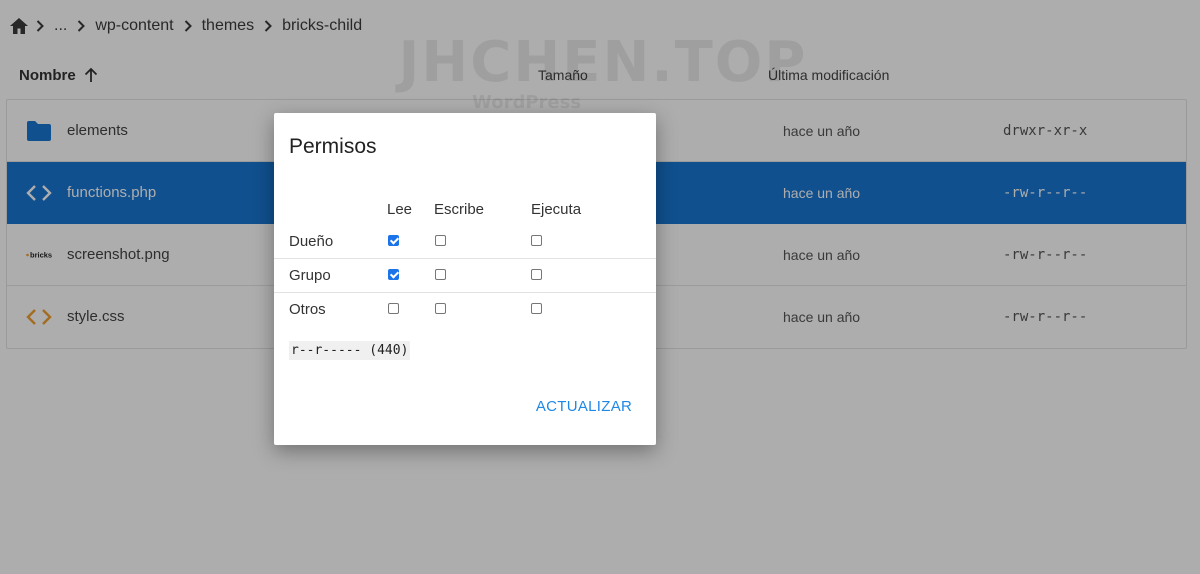 This screenshot has width=1200, height=574. What do you see at coordinates (350, 350) in the screenshot?
I see `permission-string: r--r----- (440)` at bounding box center [350, 350].